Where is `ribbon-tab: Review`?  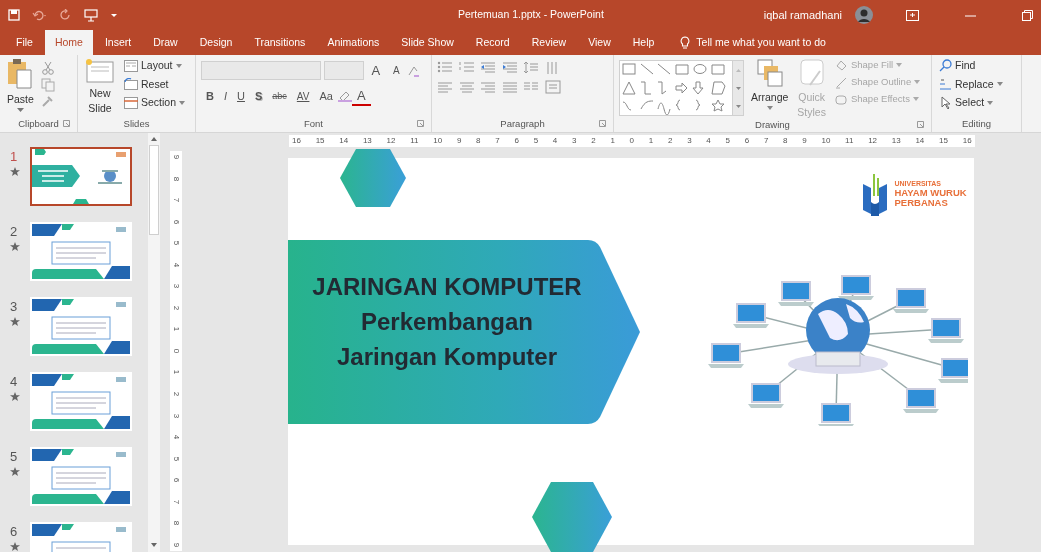
ribbon-tab: Review is located at coordinates (549, 42).